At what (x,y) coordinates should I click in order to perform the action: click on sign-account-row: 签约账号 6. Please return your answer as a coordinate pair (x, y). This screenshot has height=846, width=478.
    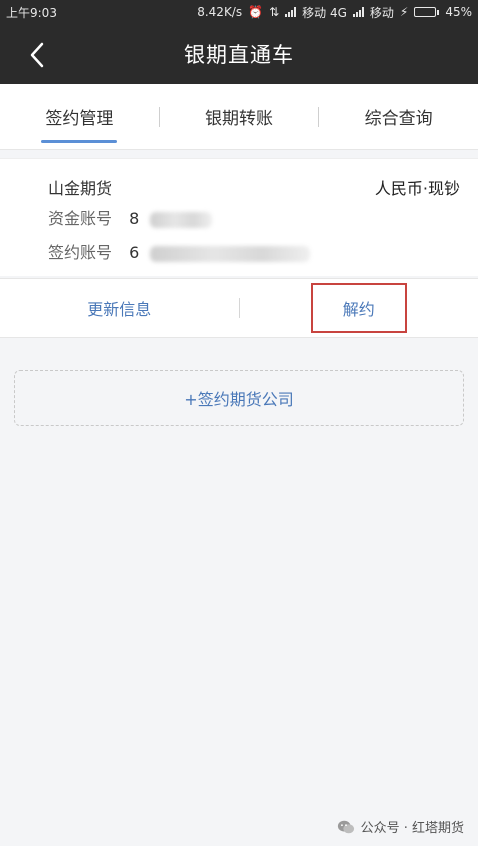
    Looking at the image, I should click on (179, 251).